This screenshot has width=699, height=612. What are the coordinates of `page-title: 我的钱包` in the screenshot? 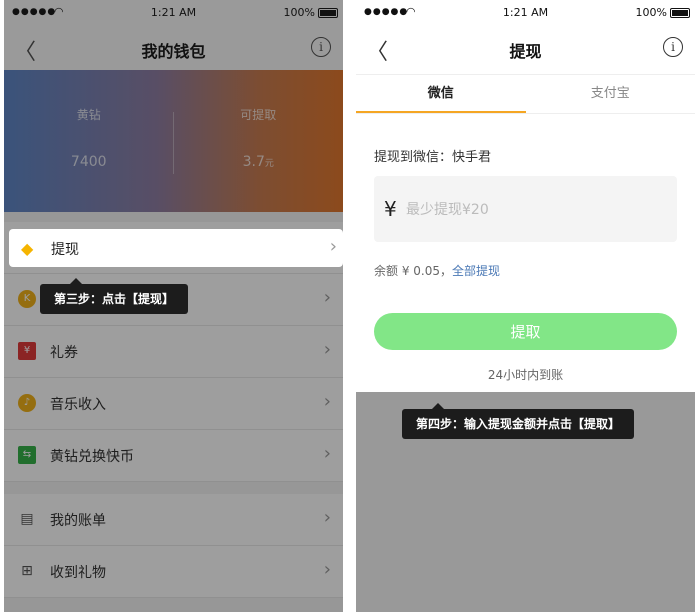 It's located at (173, 51).